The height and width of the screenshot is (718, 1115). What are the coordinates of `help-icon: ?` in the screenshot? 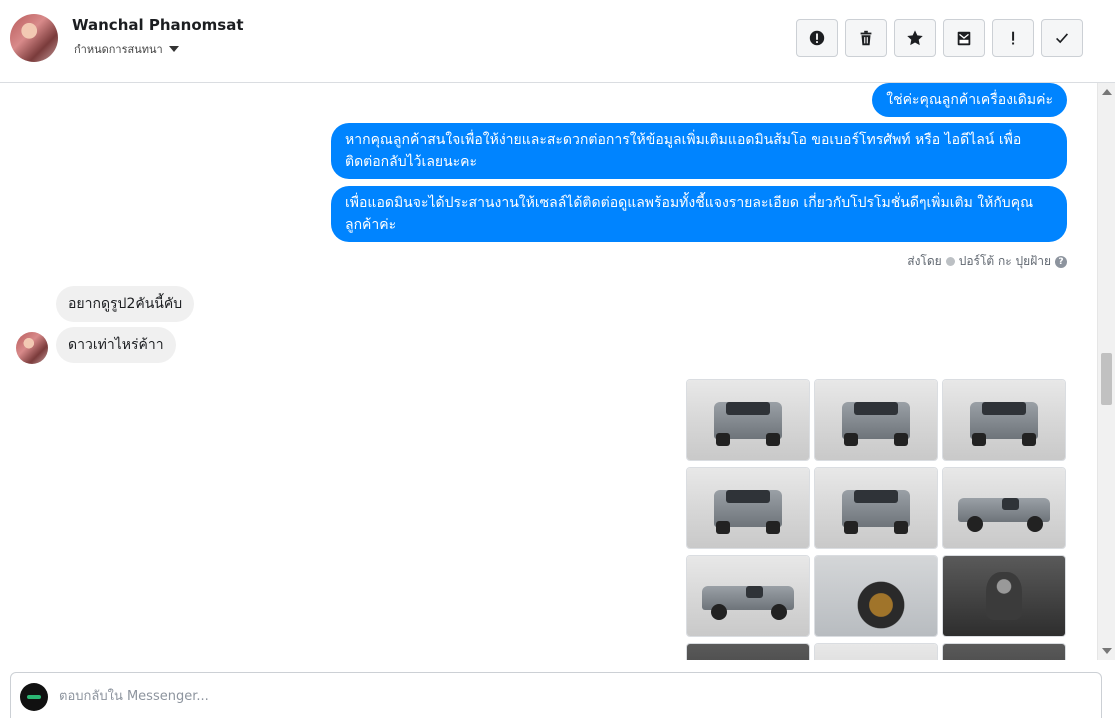 It's located at (1061, 261).